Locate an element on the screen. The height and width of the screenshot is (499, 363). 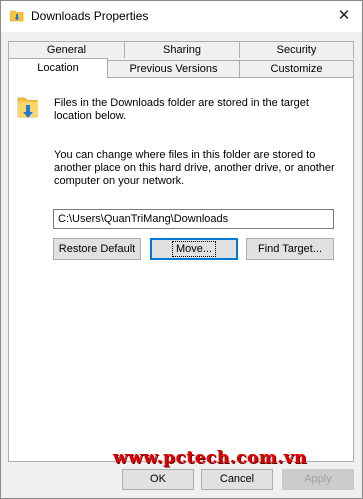
target-path-field is located at coordinates (193, 219).